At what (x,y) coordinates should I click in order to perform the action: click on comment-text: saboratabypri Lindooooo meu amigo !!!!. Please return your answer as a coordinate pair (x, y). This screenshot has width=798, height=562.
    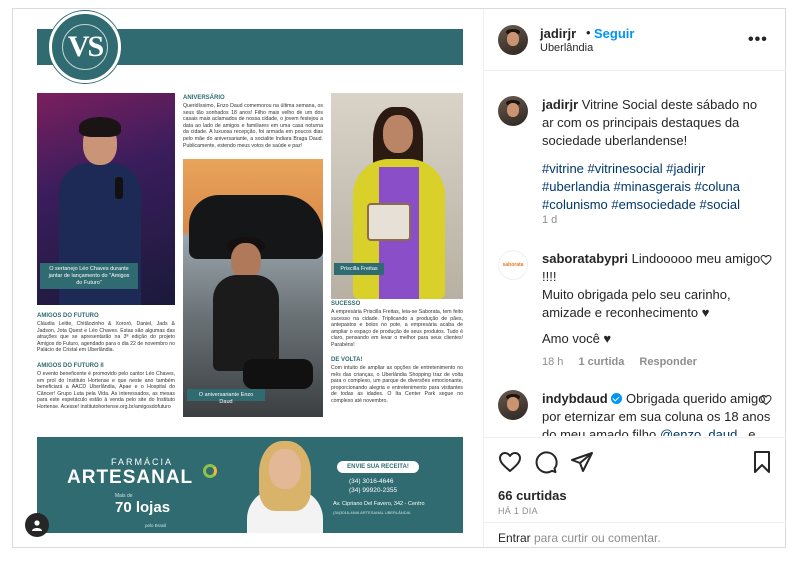
    Looking at the image, I should click on (657, 268).